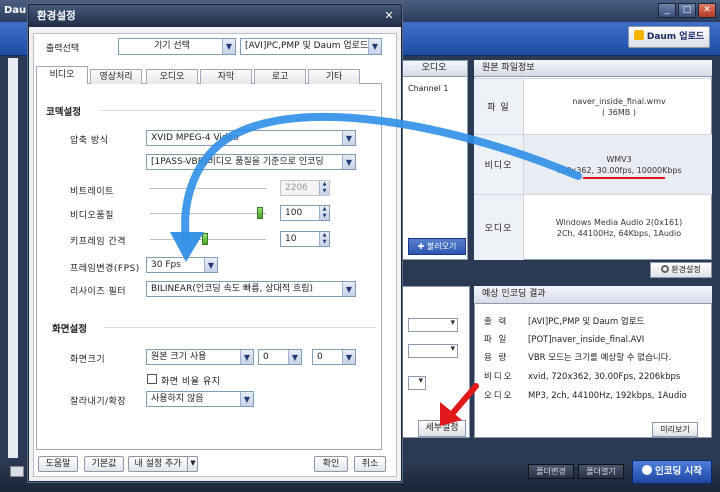 The image size is (720, 492). What do you see at coordinates (163, 464) in the screenshot?
I see `add-my-setting-button: 내 설정 추가 ▼` at bounding box center [163, 464].